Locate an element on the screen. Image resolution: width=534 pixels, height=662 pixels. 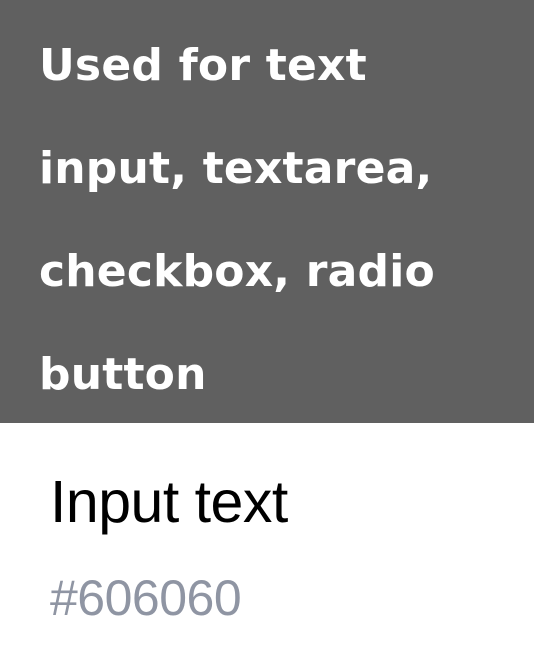
color-info: Input text #606060 is located at coordinates (169, 547).